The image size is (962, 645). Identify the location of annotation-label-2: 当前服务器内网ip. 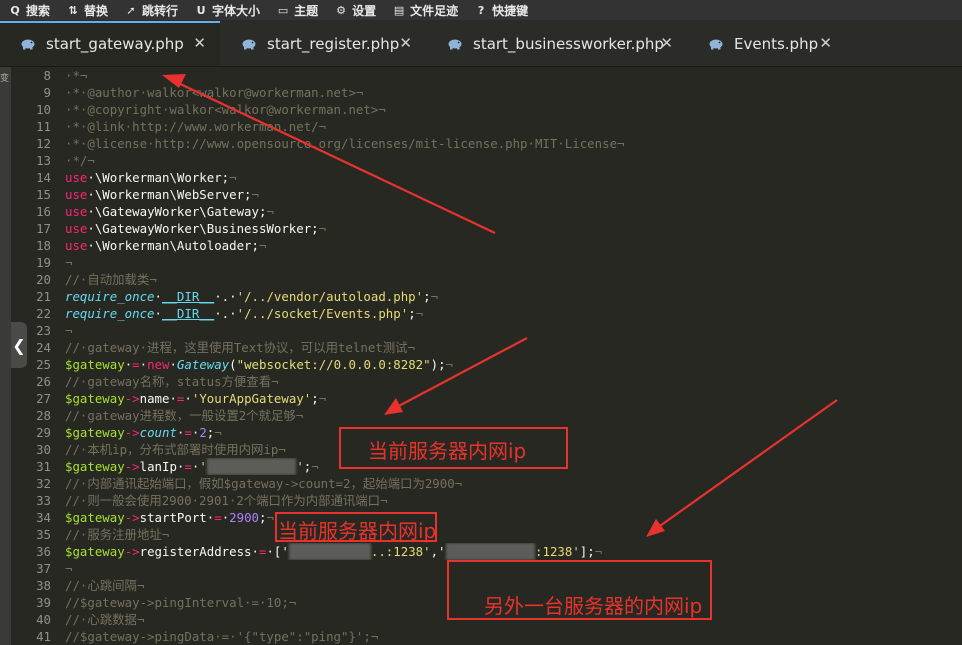
(357, 531).